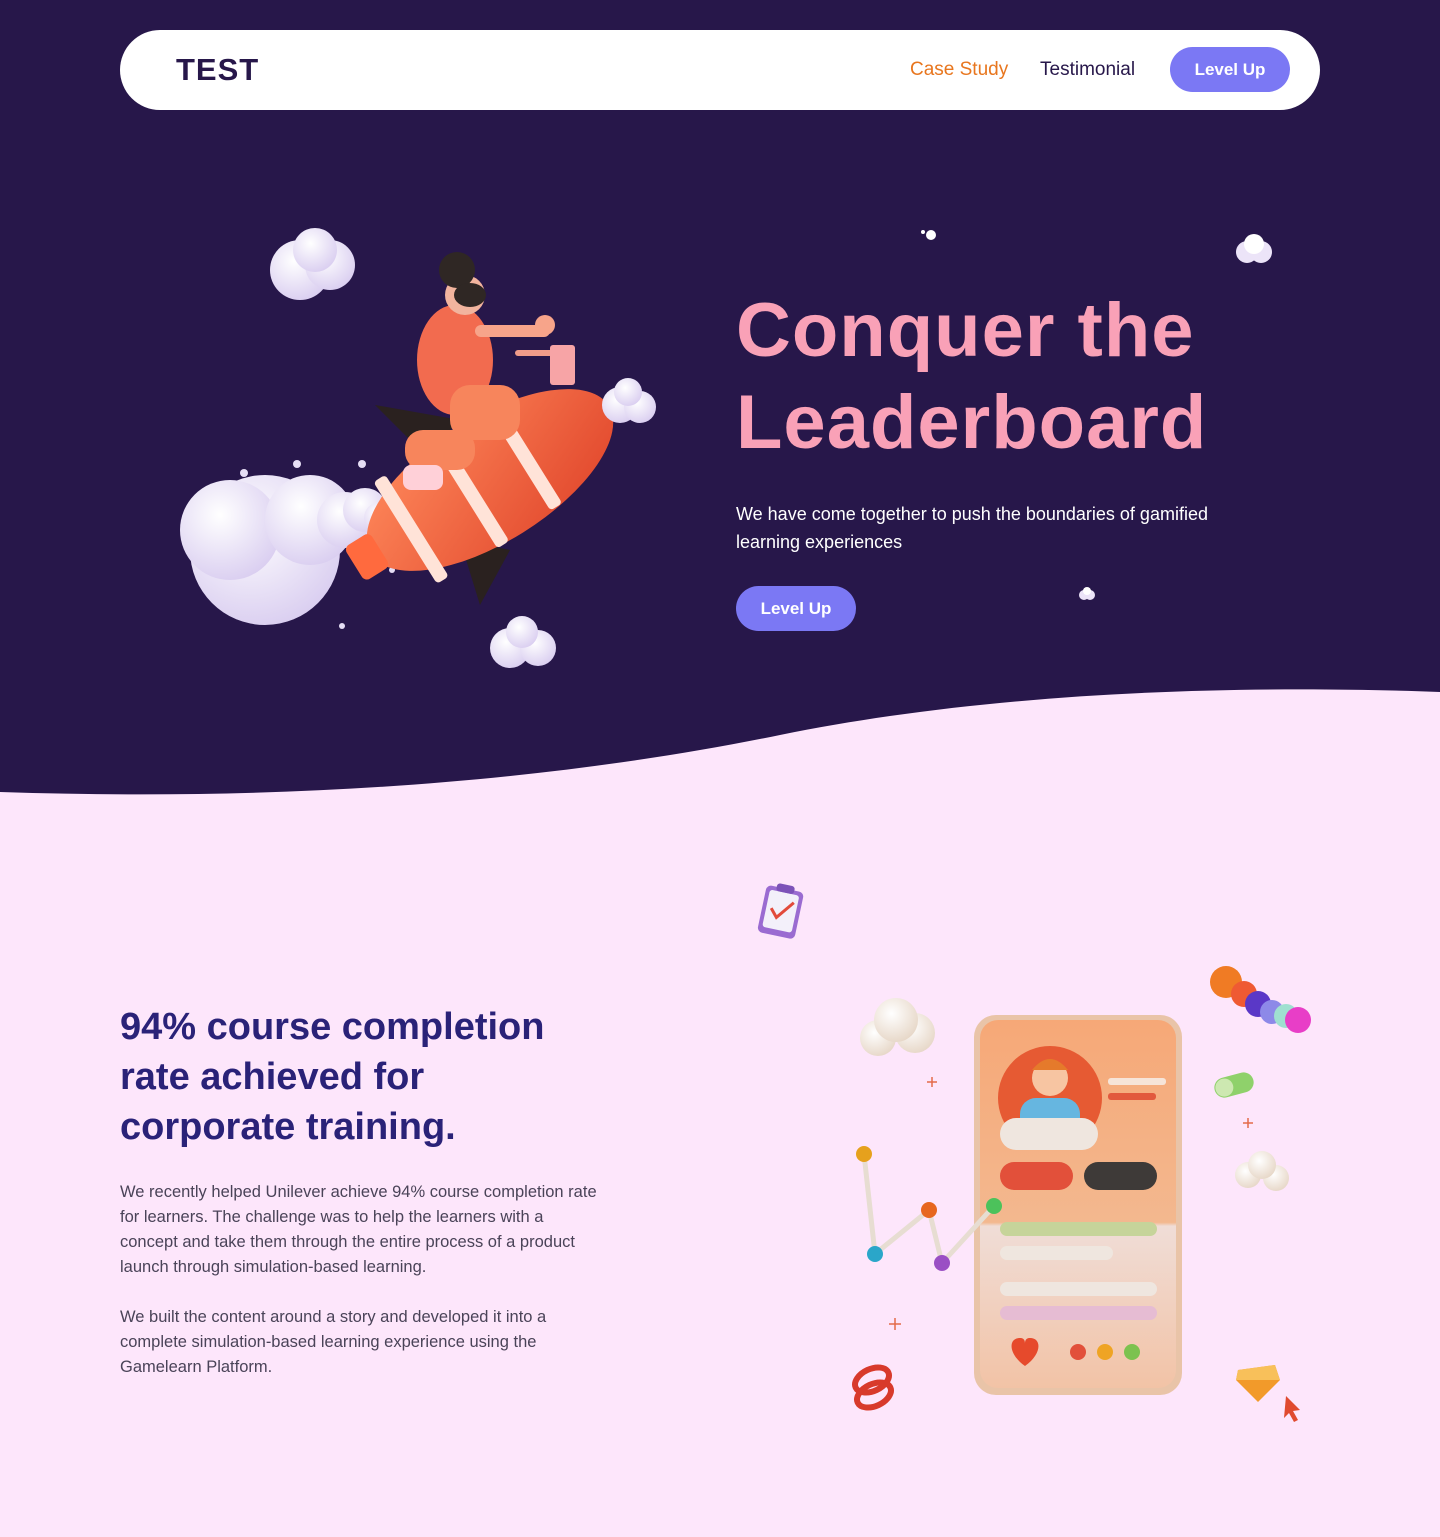  Describe the element at coordinates (720, 70) in the screenshot. I see `navbar: TEST Case Study Testimonial Level Up` at that location.